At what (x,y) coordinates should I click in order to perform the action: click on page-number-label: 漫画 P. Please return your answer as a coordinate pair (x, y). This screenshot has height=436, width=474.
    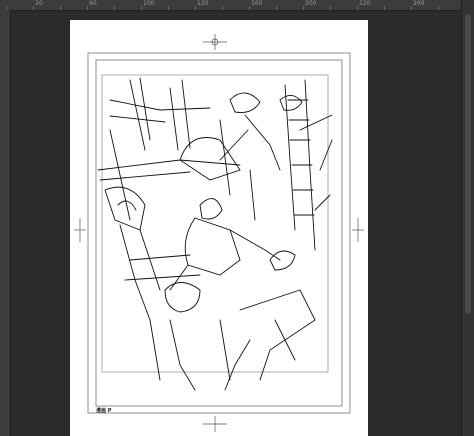
    Looking at the image, I should click on (104, 411).